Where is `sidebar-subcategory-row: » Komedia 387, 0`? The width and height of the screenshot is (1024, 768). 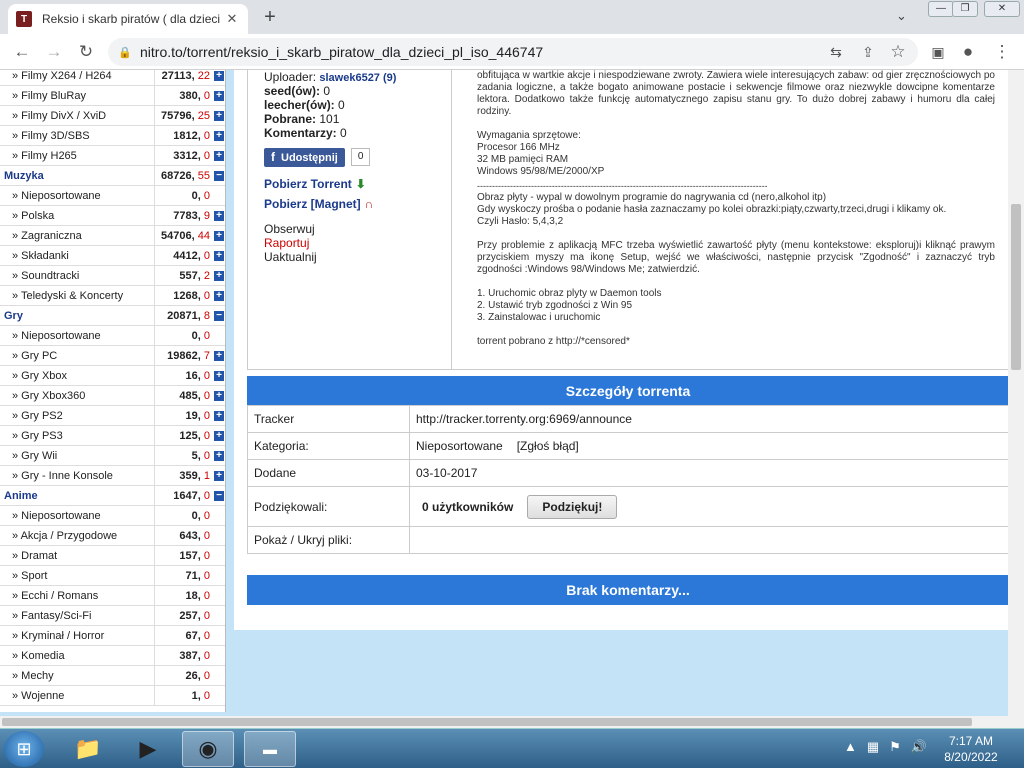
sidebar-subcategory-row: » Komedia 387, 0 is located at coordinates (112, 655).